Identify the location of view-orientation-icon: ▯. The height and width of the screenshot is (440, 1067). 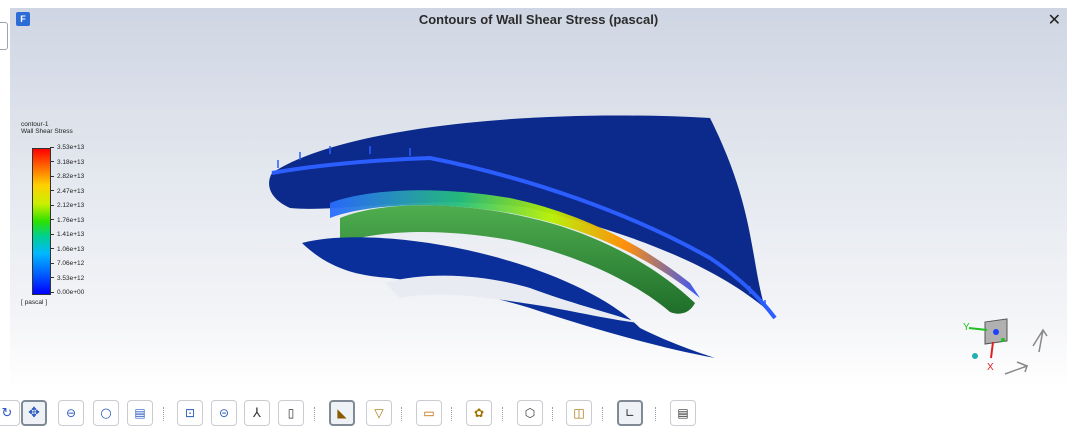
(291, 413).